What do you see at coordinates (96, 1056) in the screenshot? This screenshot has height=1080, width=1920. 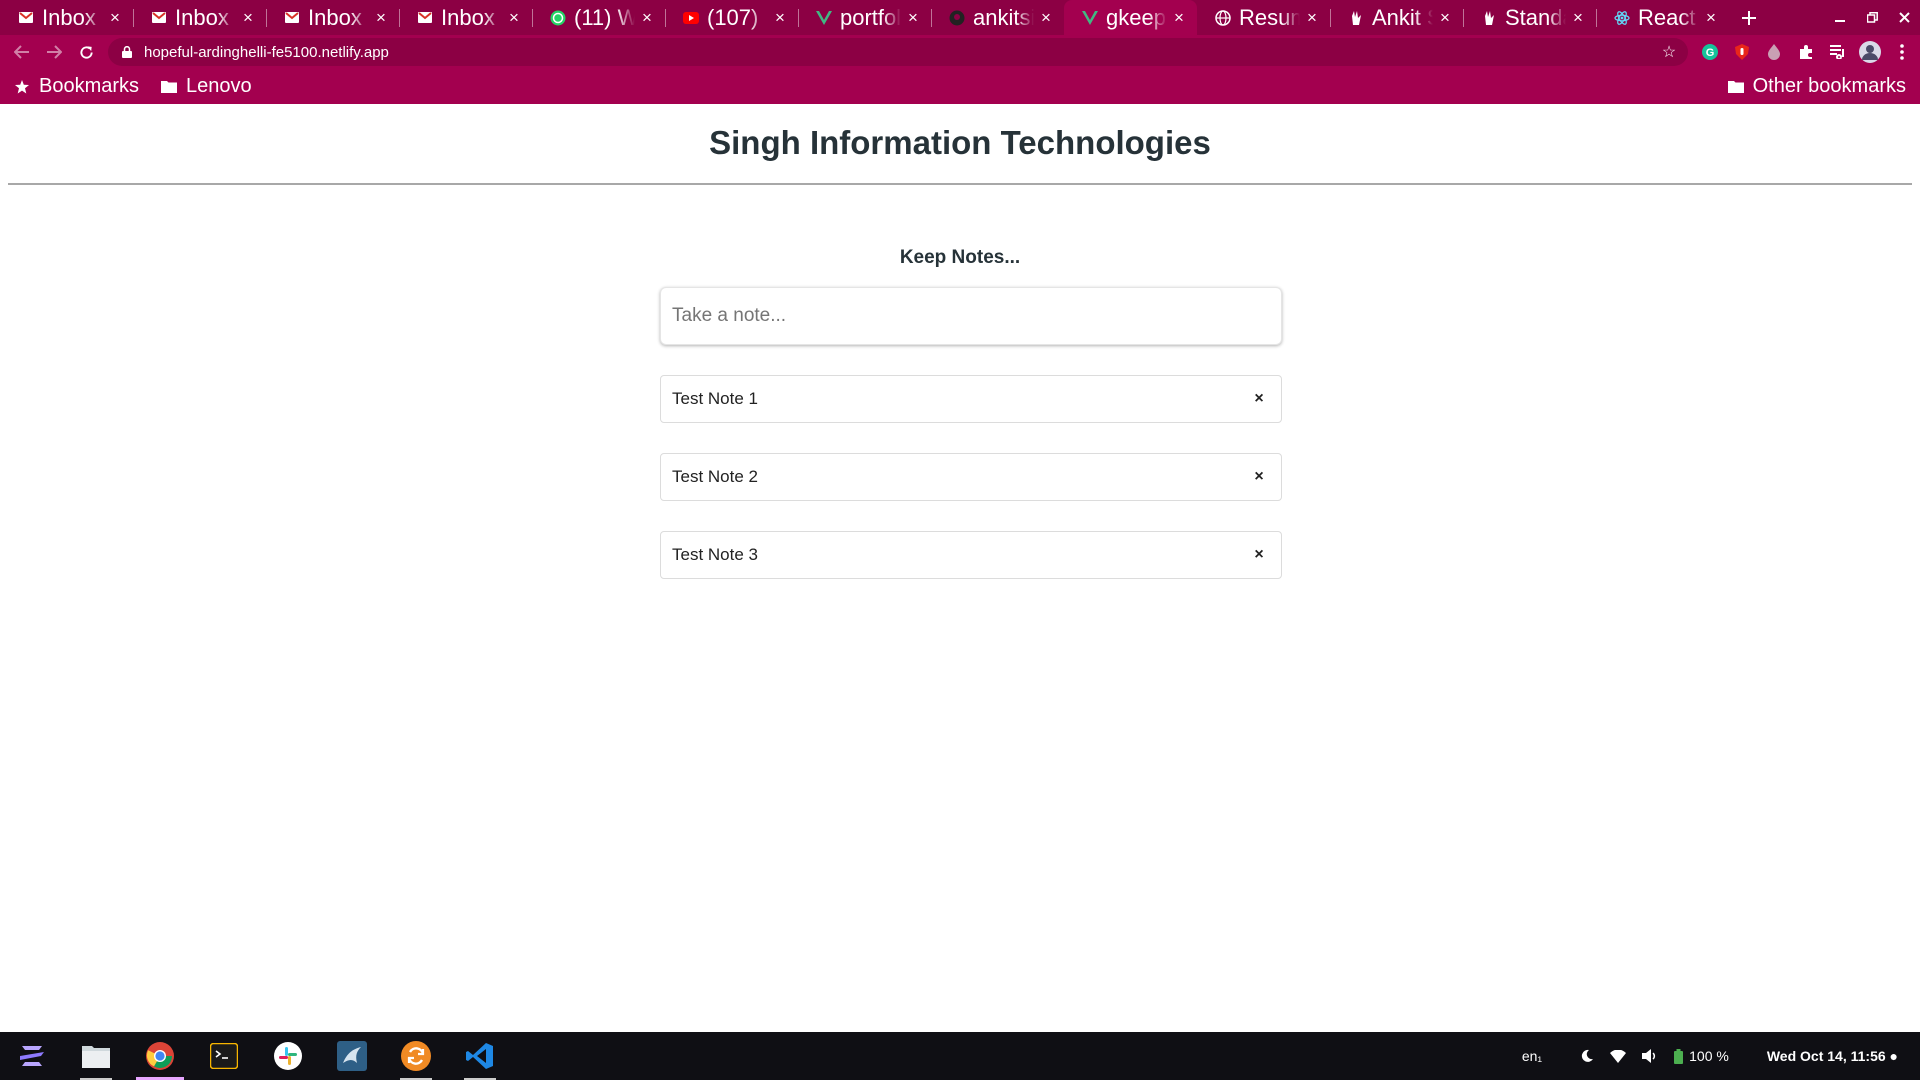 I see `files-icon` at bounding box center [96, 1056].